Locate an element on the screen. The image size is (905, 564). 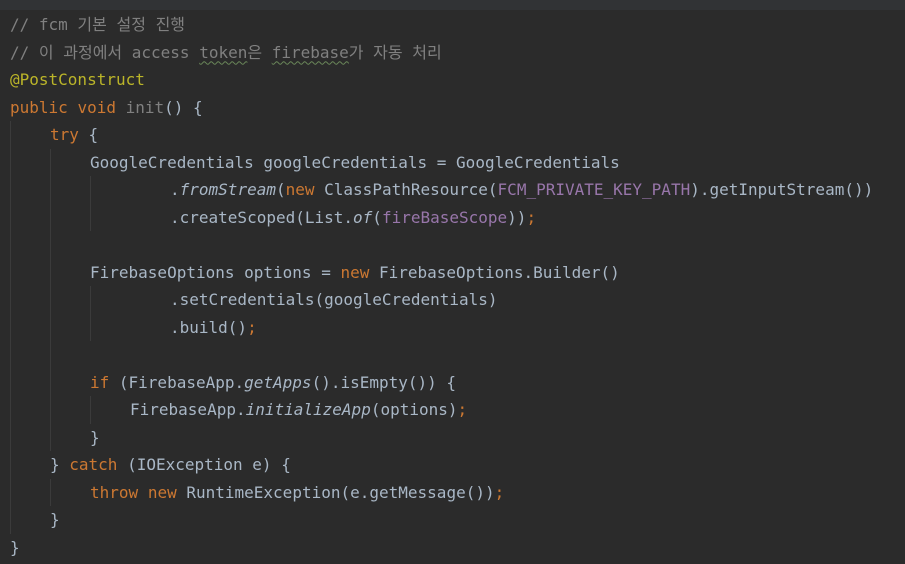
method-name: init is located at coordinates (145, 107).